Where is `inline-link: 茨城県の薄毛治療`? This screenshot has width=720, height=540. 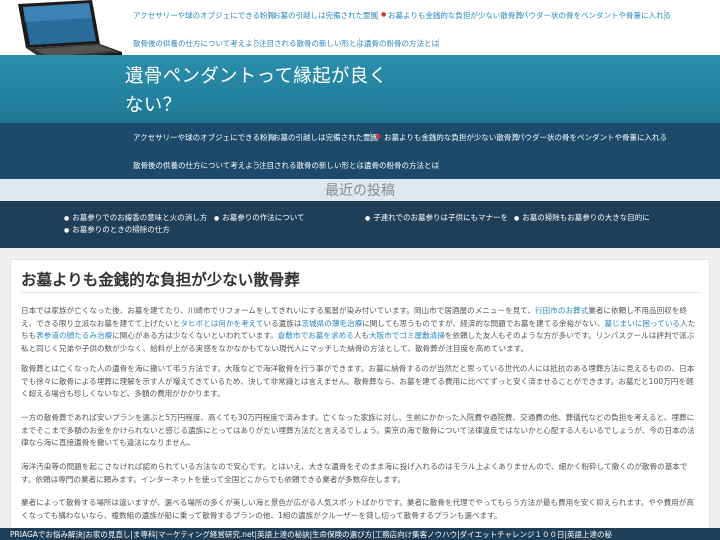 inline-link: 茨城県の薄毛治療 is located at coordinates (331, 323).